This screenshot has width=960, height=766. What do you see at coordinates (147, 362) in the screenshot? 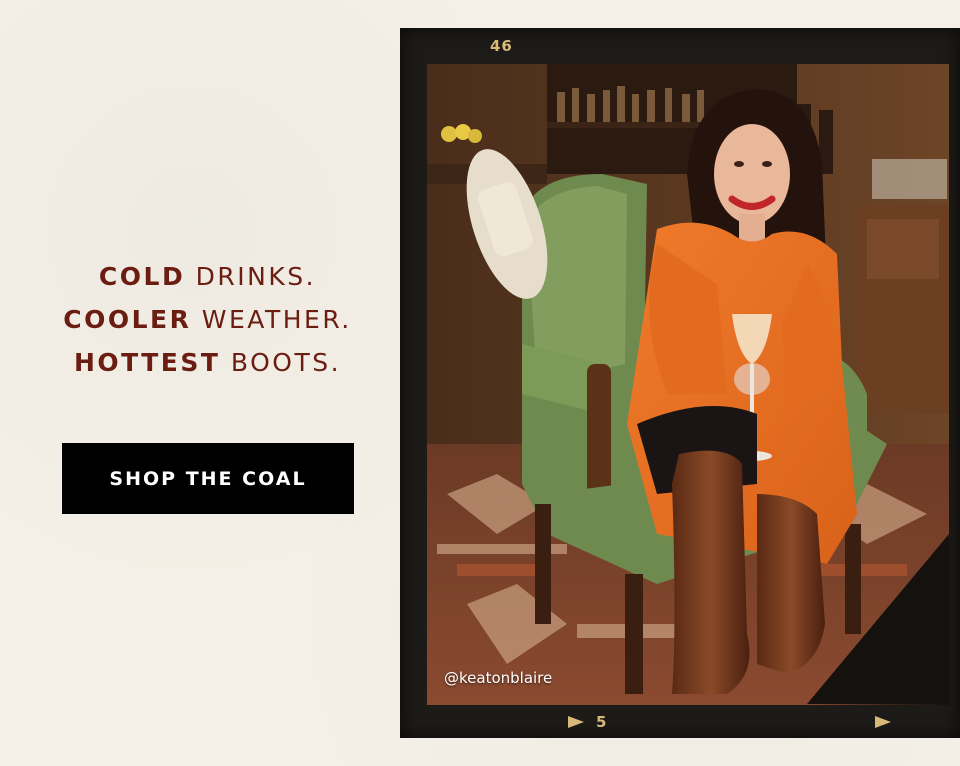
I see `headline-line-3-bold: HOTTEST` at bounding box center [147, 362].